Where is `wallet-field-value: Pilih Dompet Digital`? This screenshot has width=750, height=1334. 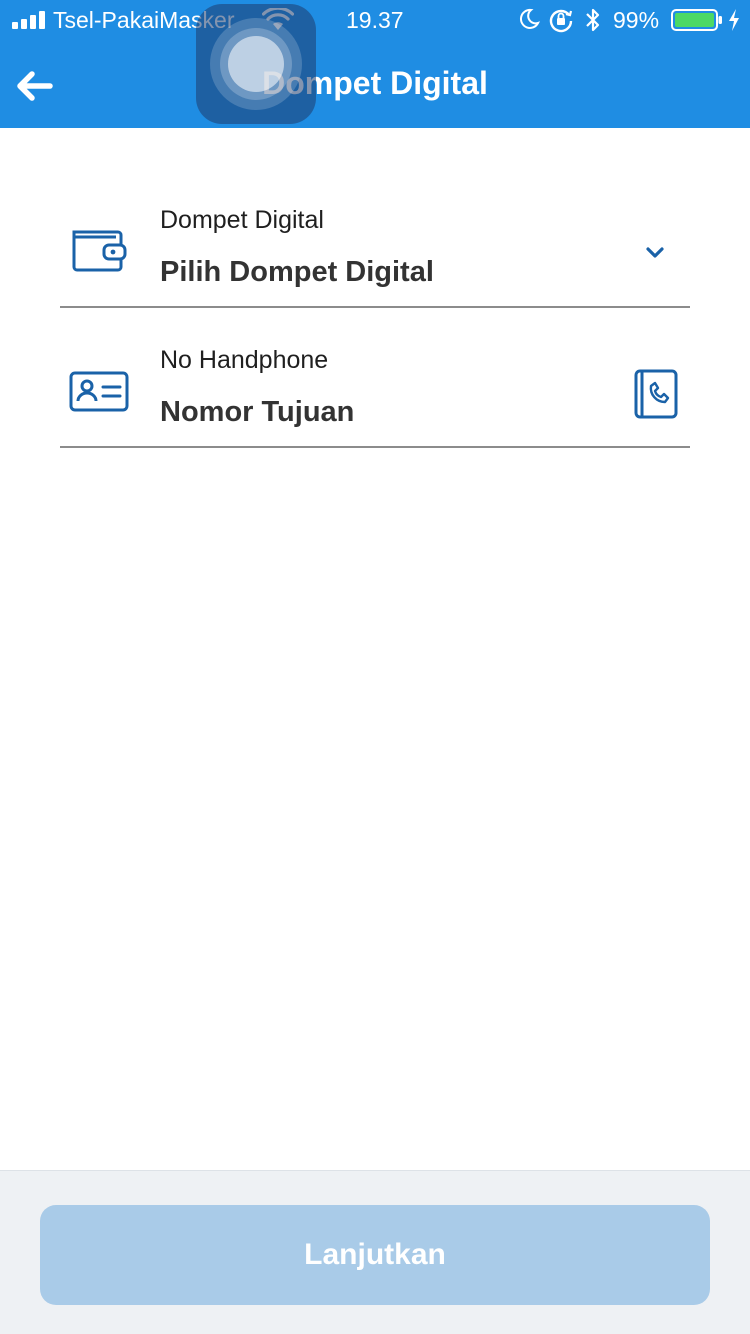
wallet-field-value: Pilih Dompet Digital is located at coordinates (297, 272).